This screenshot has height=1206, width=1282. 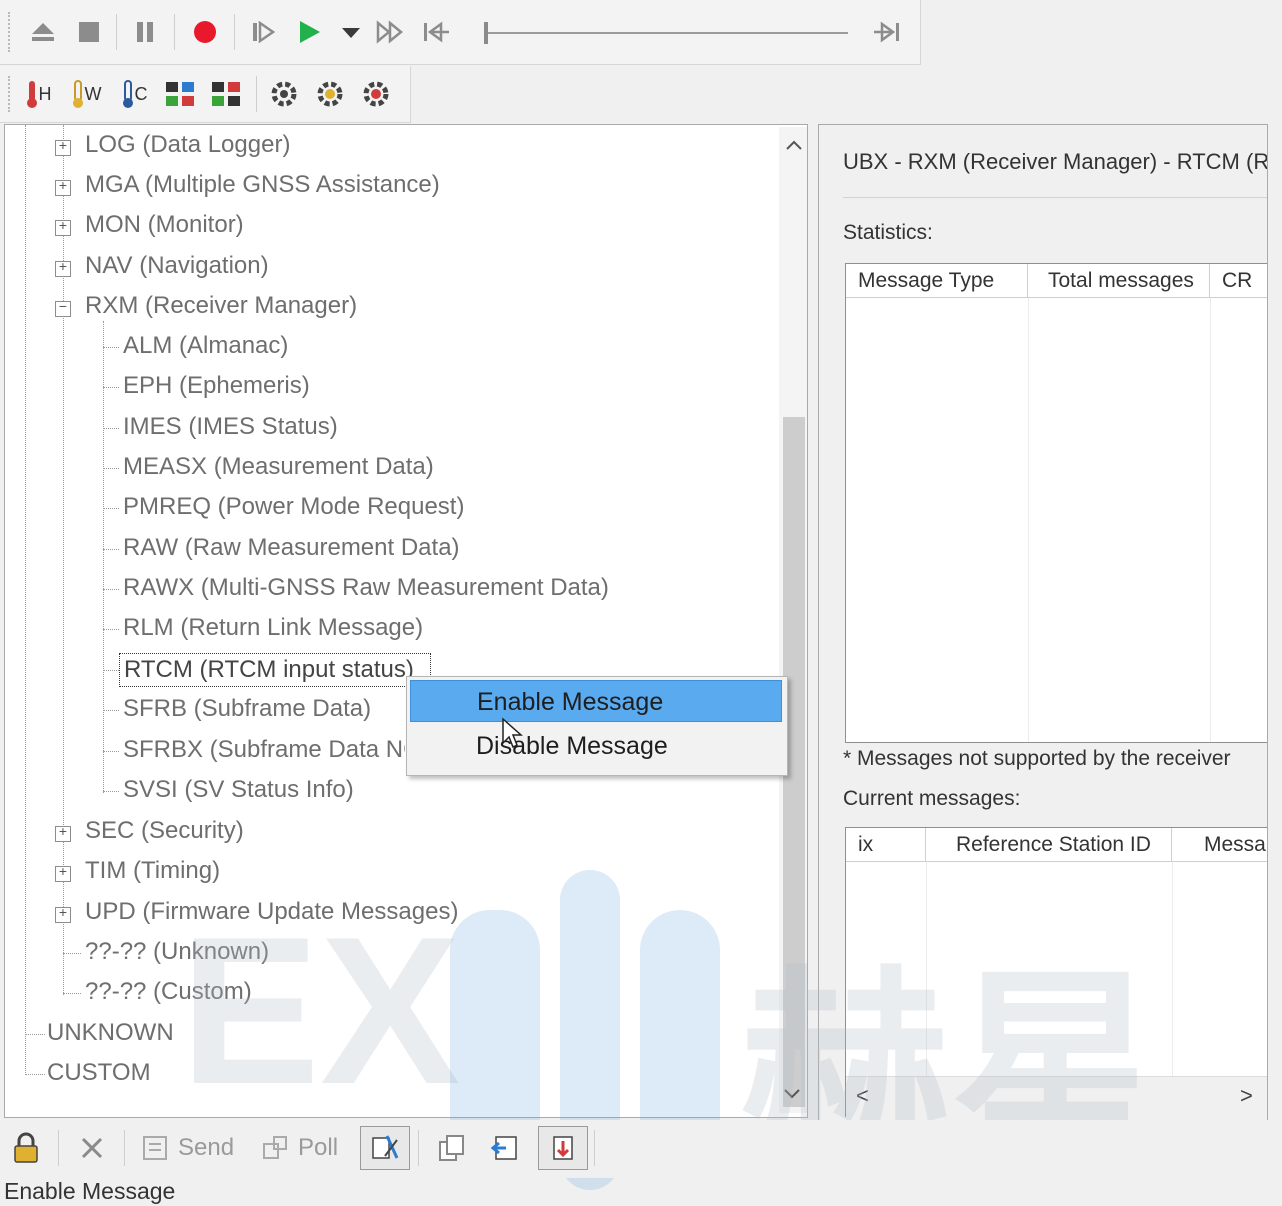 I want to click on send-label: Send, so click(x=206, y=1147).